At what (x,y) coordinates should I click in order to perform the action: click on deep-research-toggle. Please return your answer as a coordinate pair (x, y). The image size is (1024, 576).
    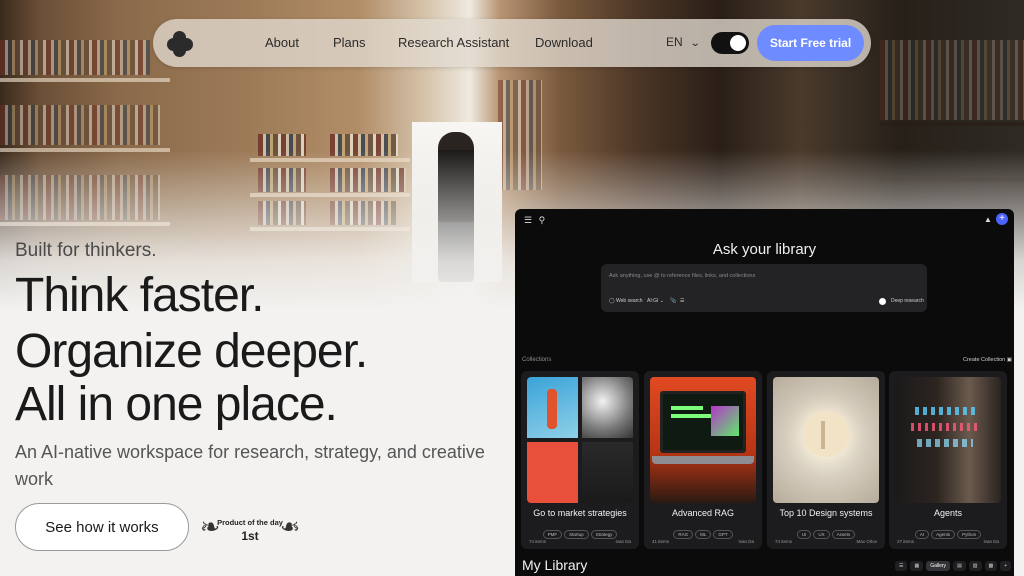
    Looking at the image, I should click on (882, 301).